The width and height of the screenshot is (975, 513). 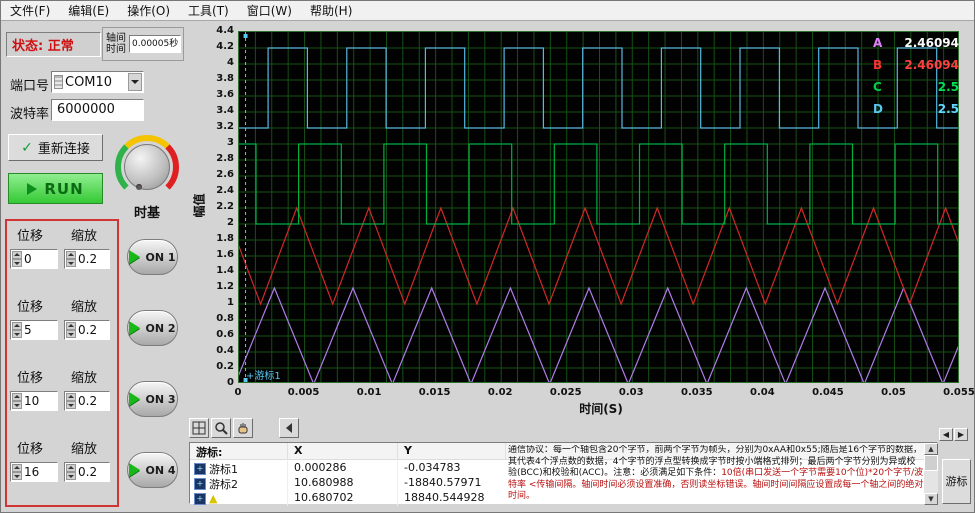 I want to click on on-button-1: ON 1, so click(x=152, y=257).